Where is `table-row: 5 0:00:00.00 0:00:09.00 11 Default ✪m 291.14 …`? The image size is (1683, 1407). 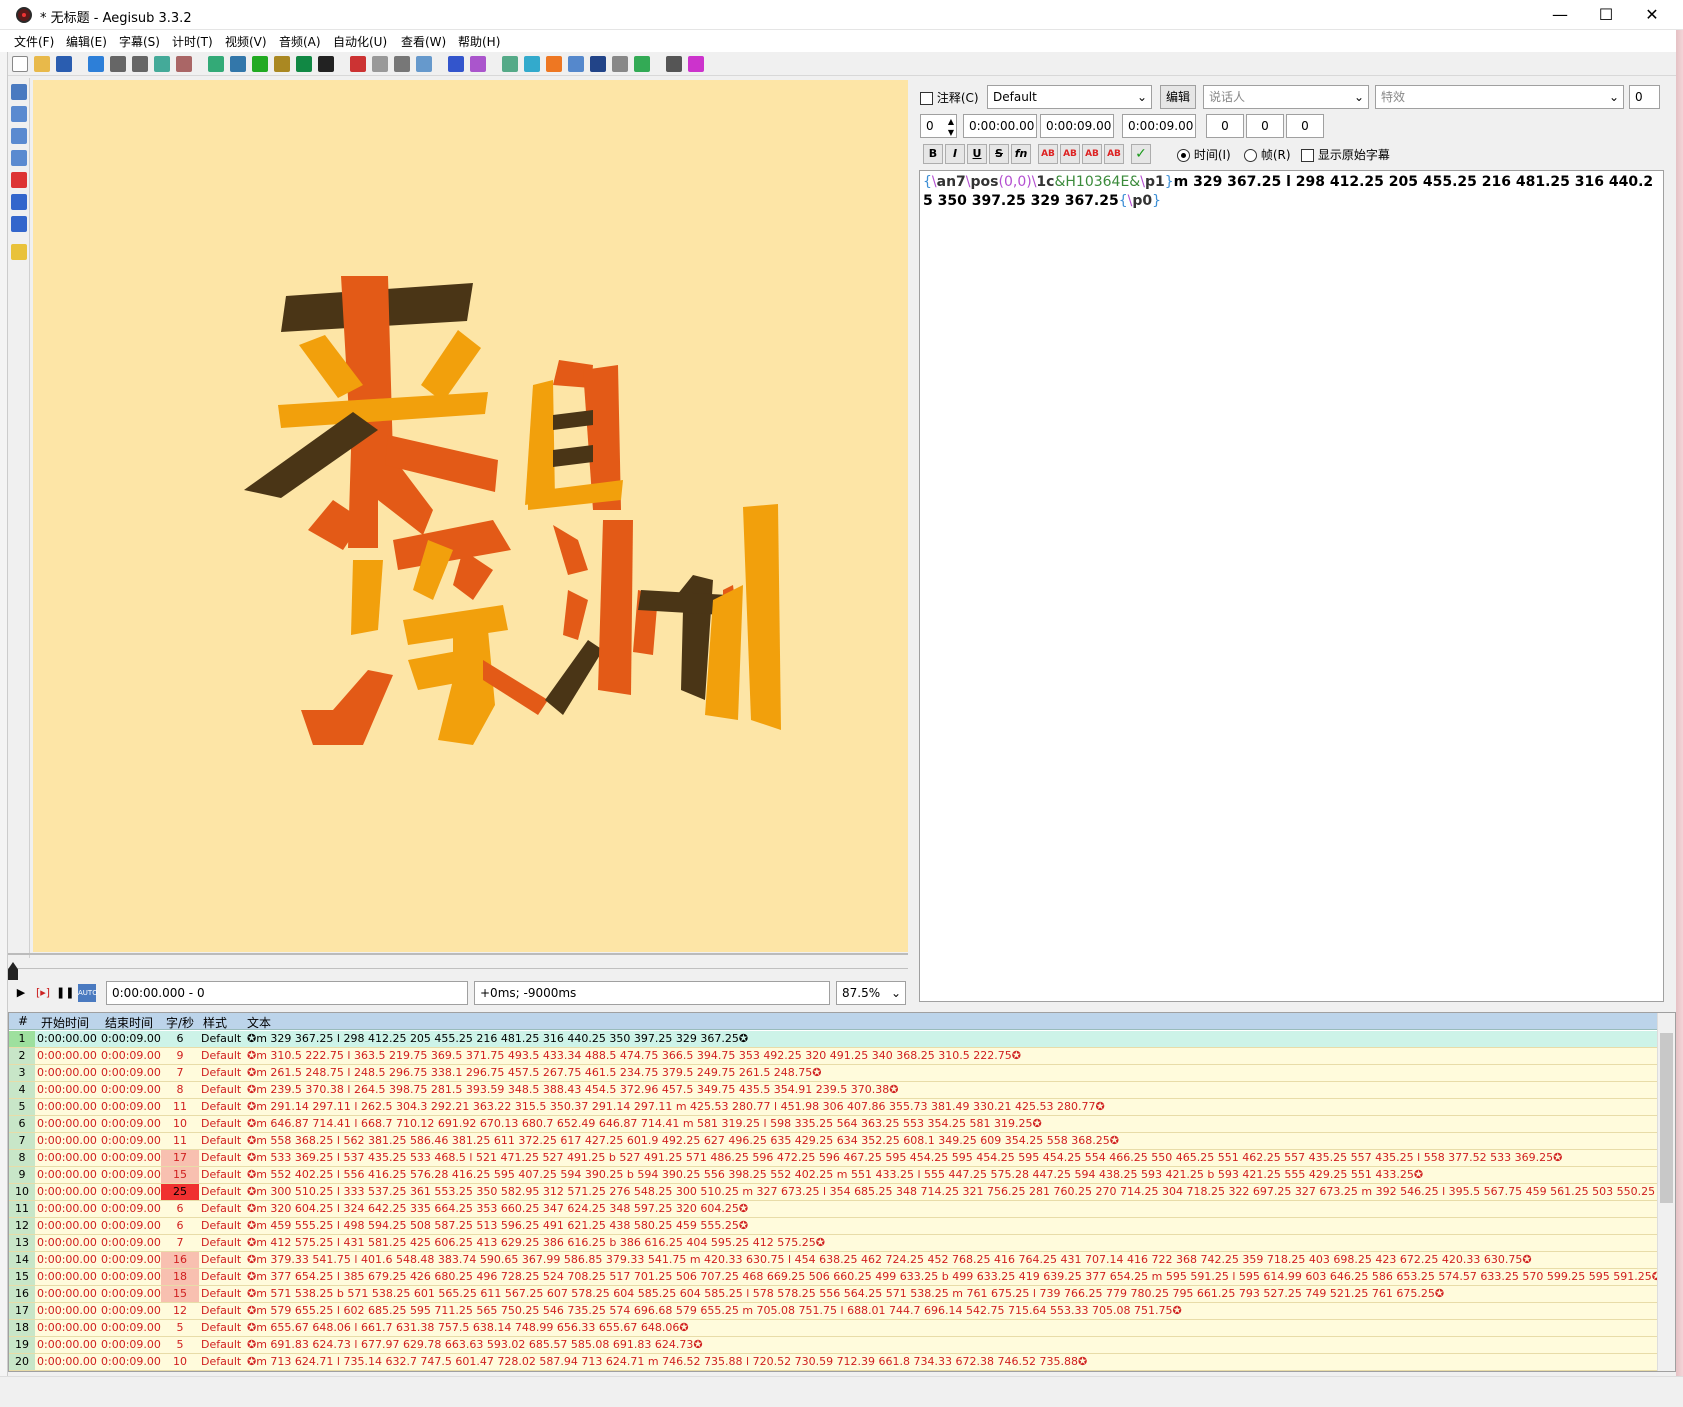
table-row: 5 0:00:00.00 0:00:09.00 11 Default ✪m 291.14 … is located at coordinates (833, 1107).